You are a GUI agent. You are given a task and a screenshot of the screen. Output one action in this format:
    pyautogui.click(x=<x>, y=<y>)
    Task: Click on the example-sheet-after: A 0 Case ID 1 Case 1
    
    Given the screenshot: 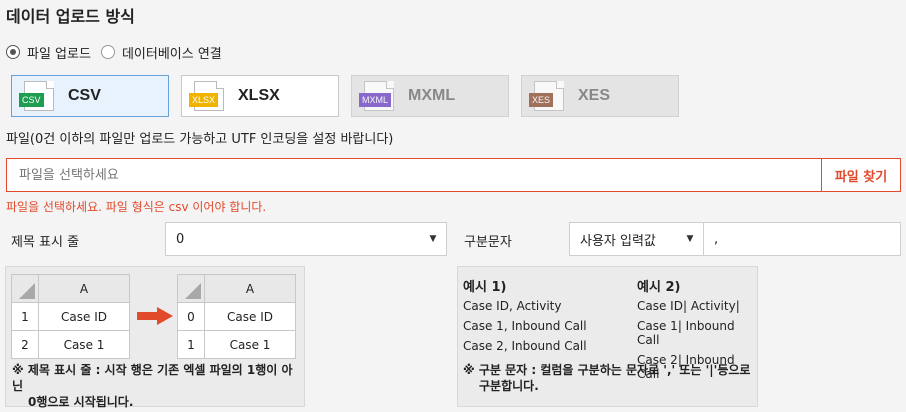 What is the action you would take?
    pyautogui.click(x=236, y=316)
    